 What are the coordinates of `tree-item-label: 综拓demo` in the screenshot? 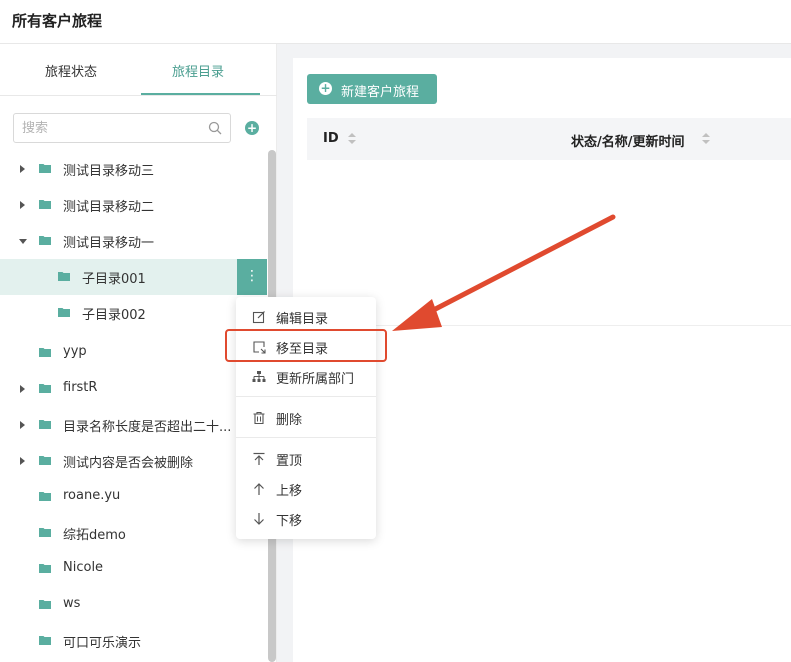 It's located at (94, 535).